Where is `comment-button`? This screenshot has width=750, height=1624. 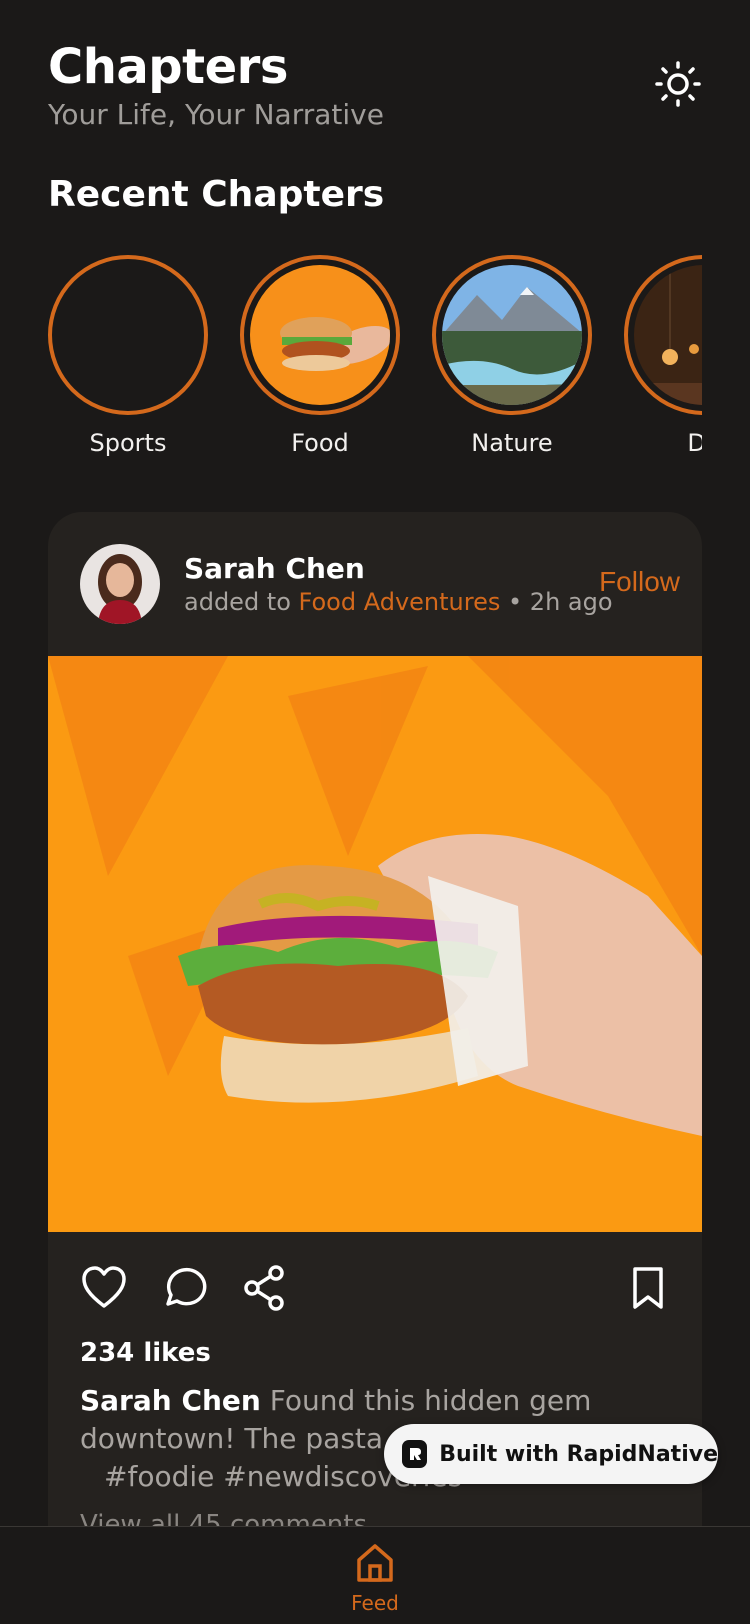 comment-button is located at coordinates (184, 1288).